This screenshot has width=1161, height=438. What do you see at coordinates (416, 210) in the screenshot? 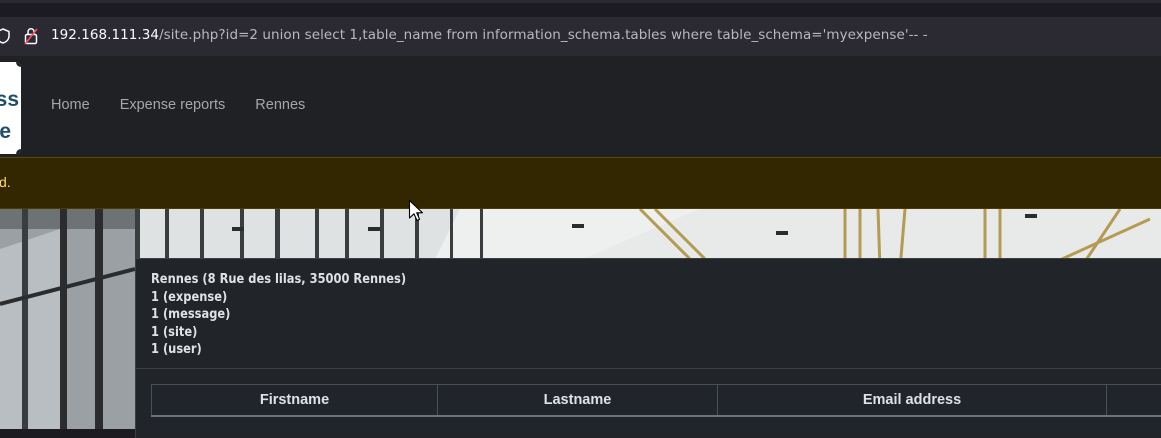
I see `mouse-pointer-icon` at bounding box center [416, 210].